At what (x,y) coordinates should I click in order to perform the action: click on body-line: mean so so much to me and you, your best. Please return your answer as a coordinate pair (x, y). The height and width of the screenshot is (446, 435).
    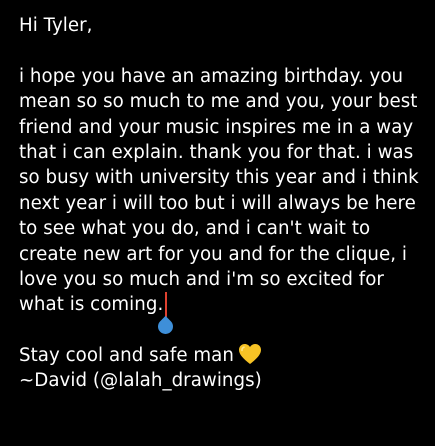
    Looking at the image, I should click on (218, 102).